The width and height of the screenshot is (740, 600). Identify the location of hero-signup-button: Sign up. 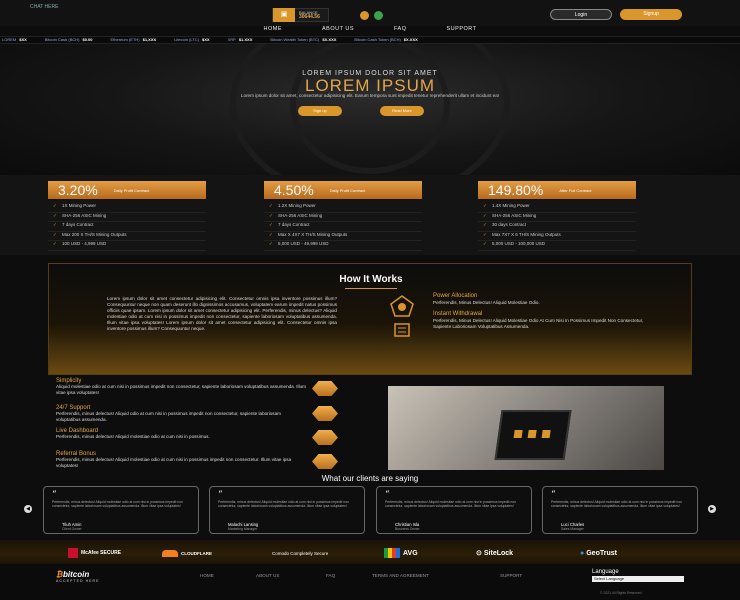
(320, 111).